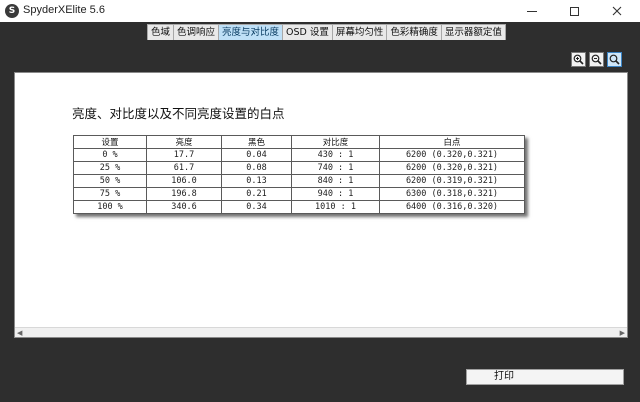 Image resolution: width=640 pixels, height=402 pixels. I want to click on column-header-brightness: 亮度, so click(184, 142).